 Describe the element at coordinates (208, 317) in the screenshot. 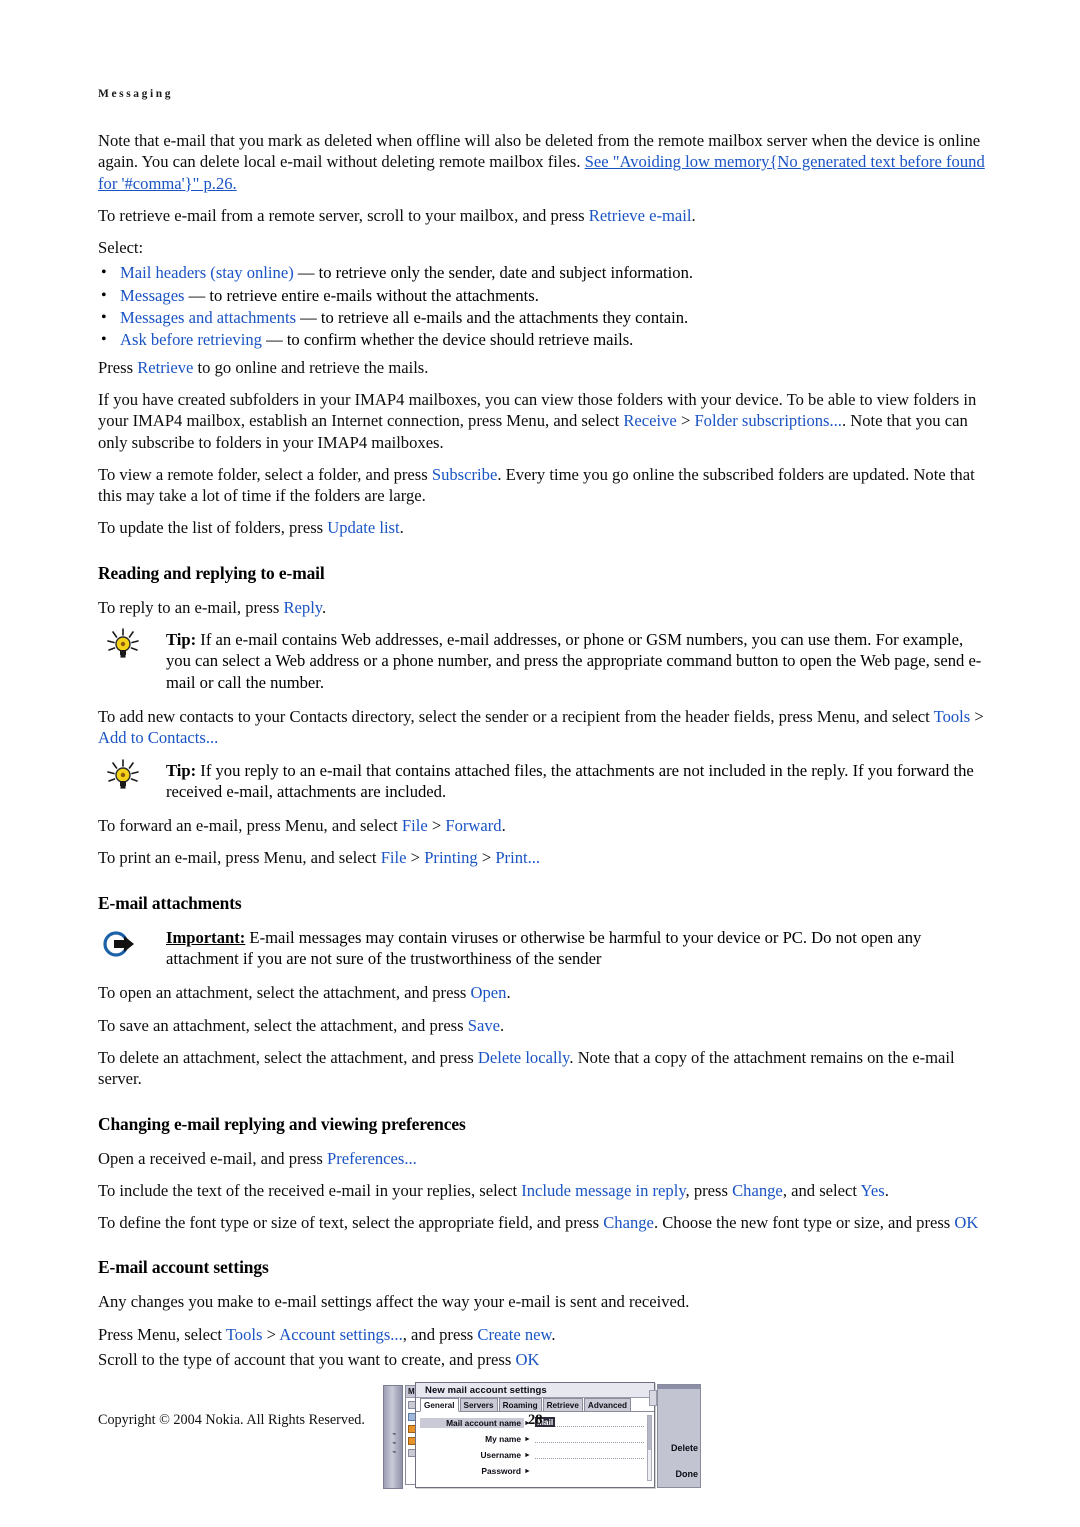

I see `option-term: Messages and attachments` at that location.